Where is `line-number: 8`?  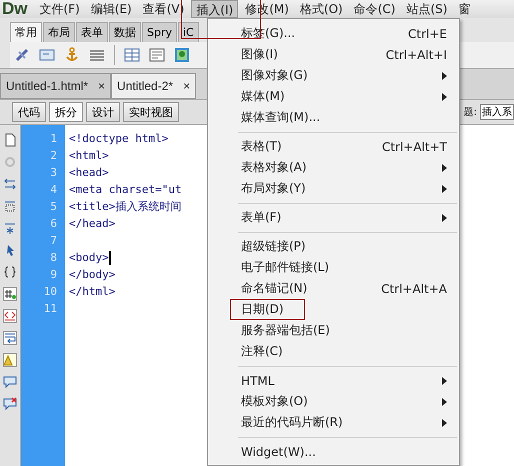 line-number: 8 is located at coordinates (53, 258).